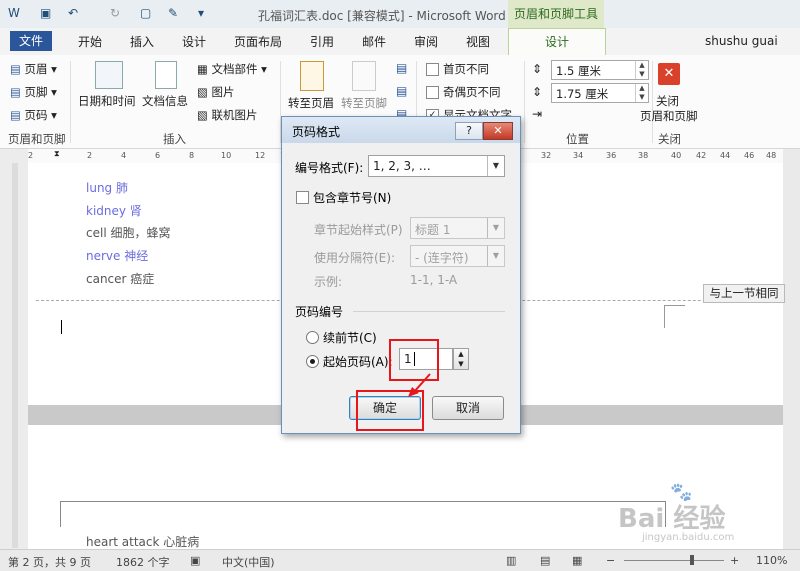  I want to click on doc-line: cell 细胞，蜂窝, so click(128, 232).